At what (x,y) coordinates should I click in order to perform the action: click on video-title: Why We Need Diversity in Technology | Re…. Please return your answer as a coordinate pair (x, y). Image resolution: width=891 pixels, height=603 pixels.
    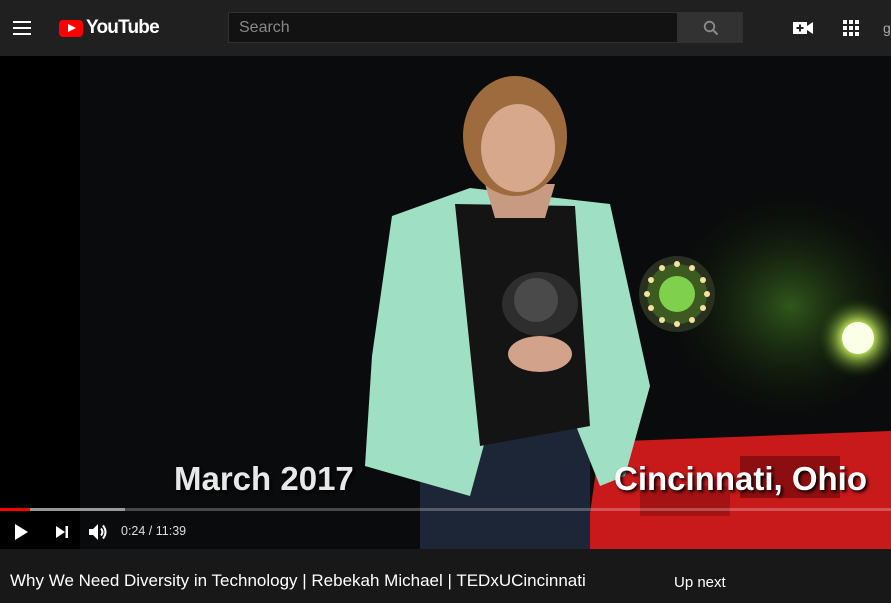
    Looking at the image, I should click on (298, 580).